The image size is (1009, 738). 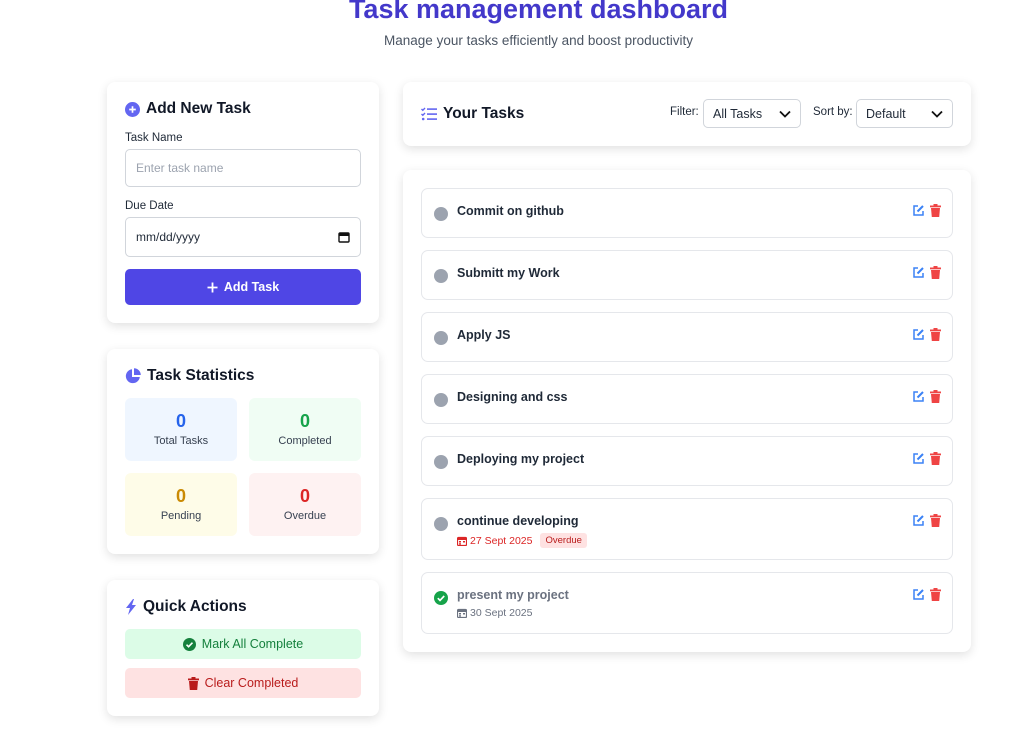 I want to click on task-name: Commit on github, so click(x=510, y=211).